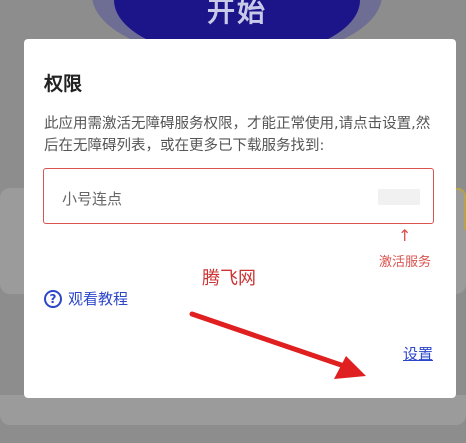 Image resolution: width=466 pixels, height=443 pixels. Describe the element at coordinates (238, 196) in the screenshot. I see `service-name-field: 小号连点` at that location.